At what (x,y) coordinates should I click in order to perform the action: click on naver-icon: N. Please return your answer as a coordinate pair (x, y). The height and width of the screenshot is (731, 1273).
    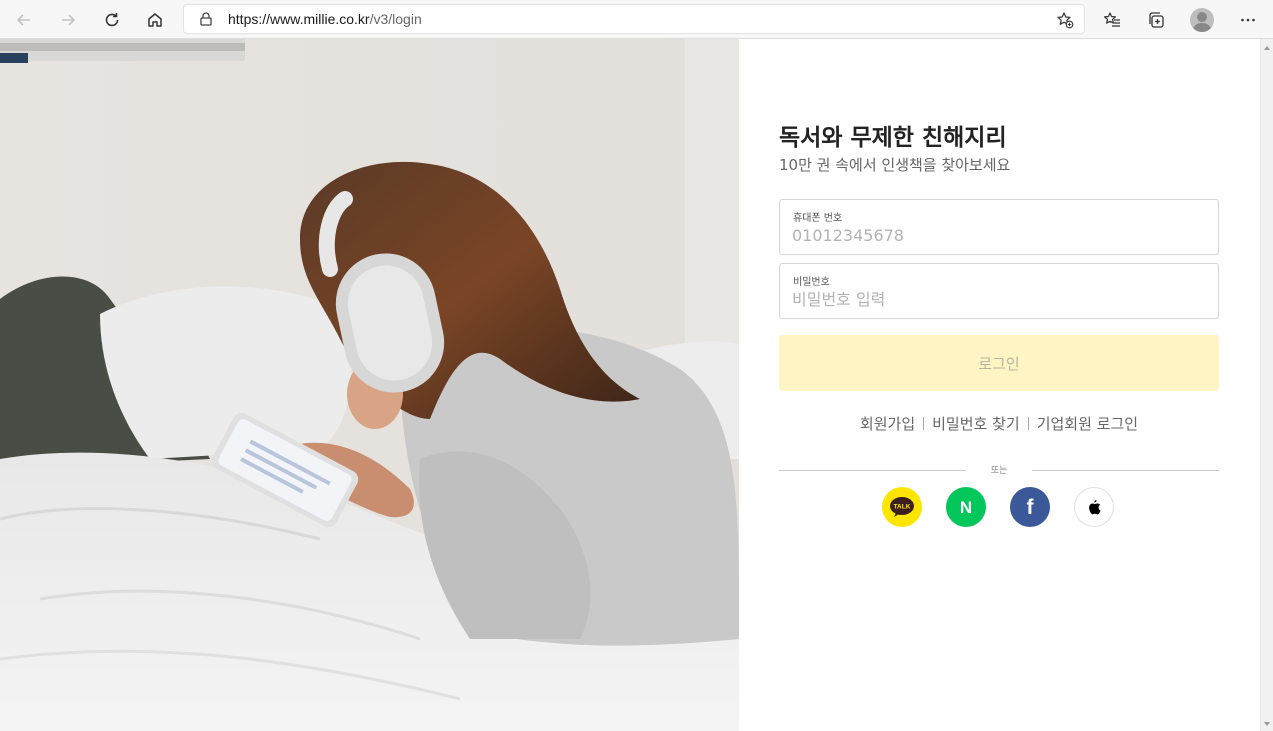
    Looking at the image, I should click on (966, 507).